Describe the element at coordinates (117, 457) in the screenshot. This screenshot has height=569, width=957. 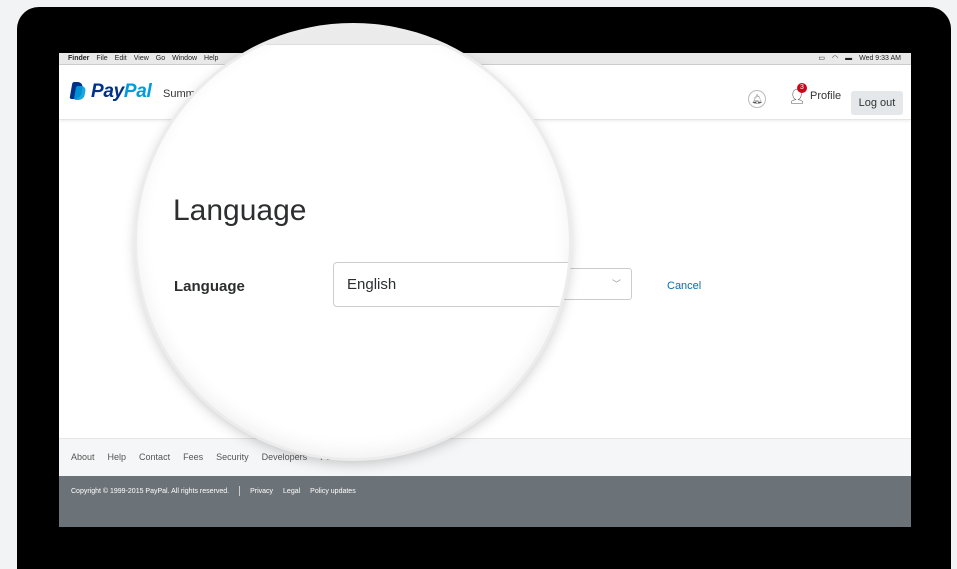
I see `footer-link-help: Help` at that location.